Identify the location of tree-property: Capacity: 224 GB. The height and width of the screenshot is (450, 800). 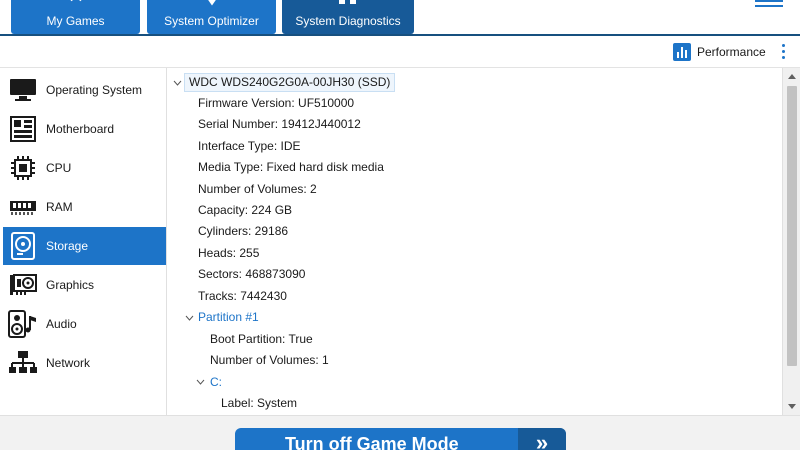
(245, 210).